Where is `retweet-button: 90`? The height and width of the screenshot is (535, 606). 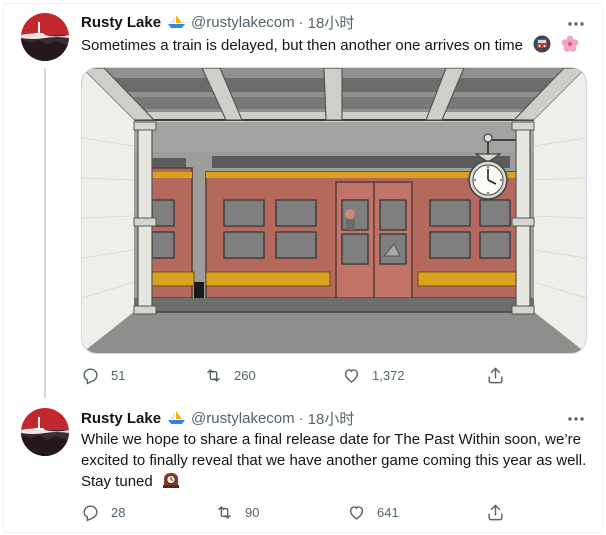
retweet-button: 90 is located at coordinates (281, 512).